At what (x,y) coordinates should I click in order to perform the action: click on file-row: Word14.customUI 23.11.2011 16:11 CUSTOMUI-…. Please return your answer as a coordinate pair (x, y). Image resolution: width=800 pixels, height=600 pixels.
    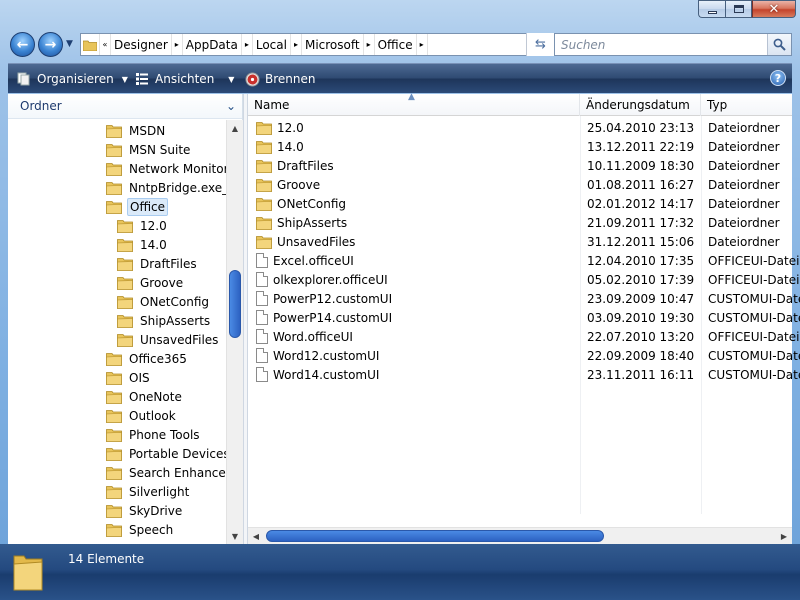
    Looking at the image, I should click on (524, 374).